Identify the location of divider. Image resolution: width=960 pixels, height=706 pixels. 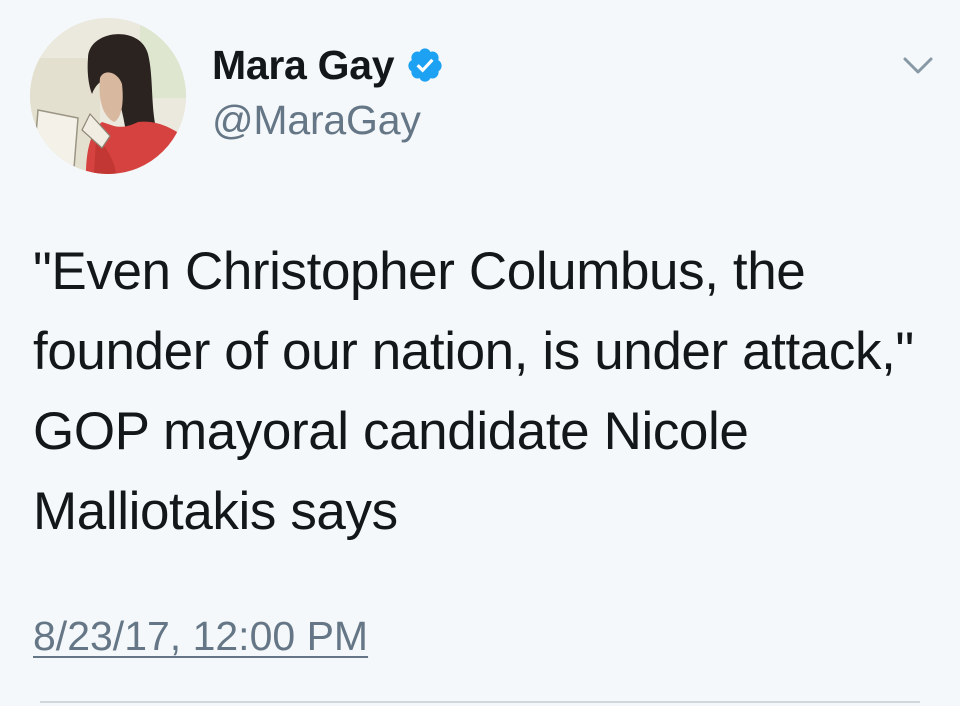
(480, 702).